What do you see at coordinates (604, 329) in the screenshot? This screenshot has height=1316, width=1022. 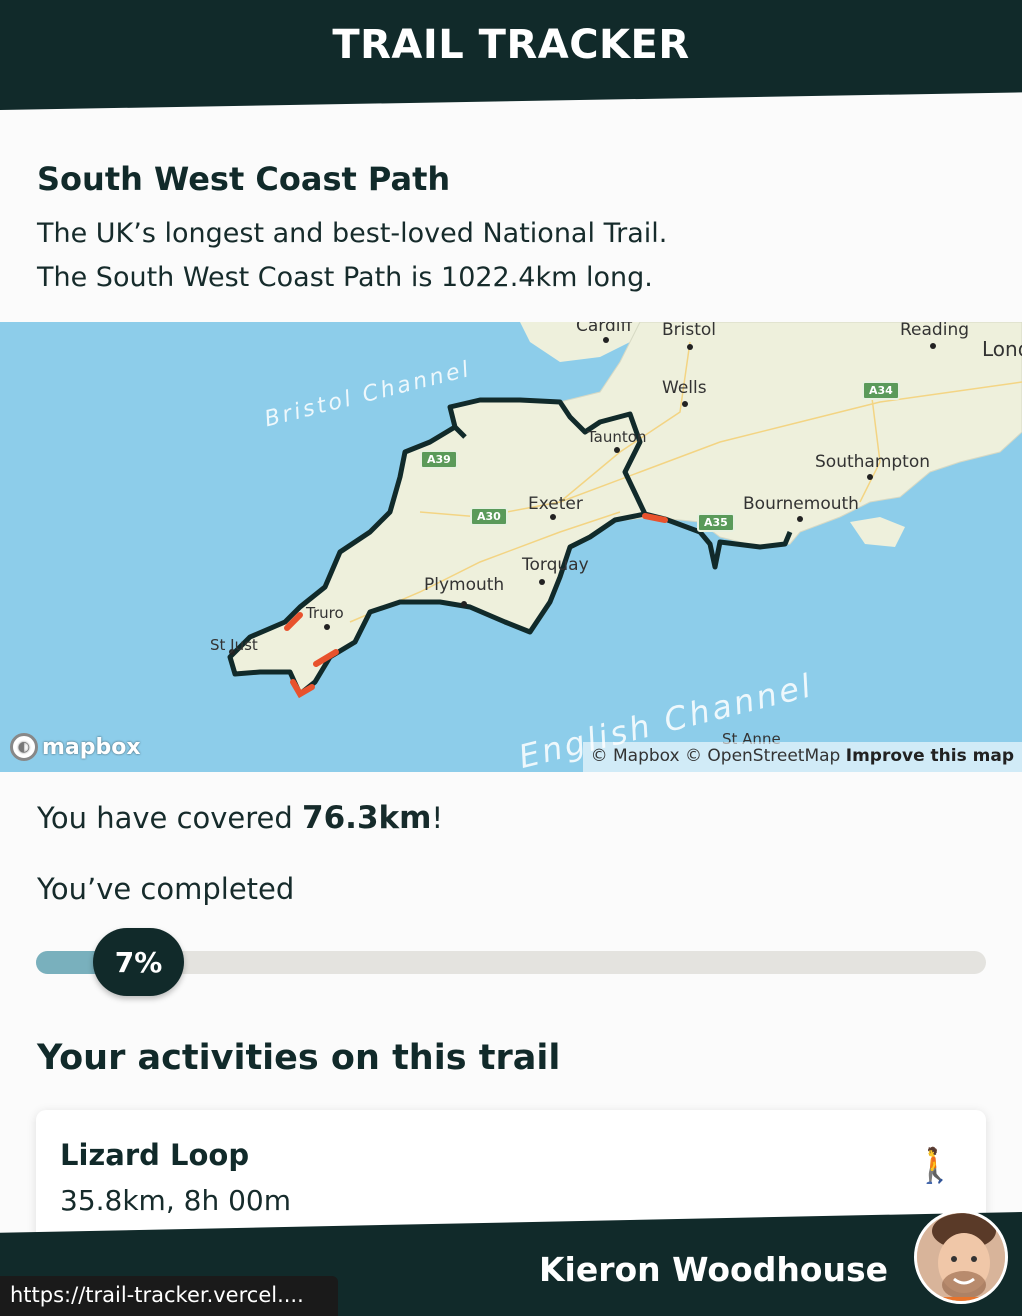 I see `map-label-cardiff: Cardiff` at bounding box center [604, 329].